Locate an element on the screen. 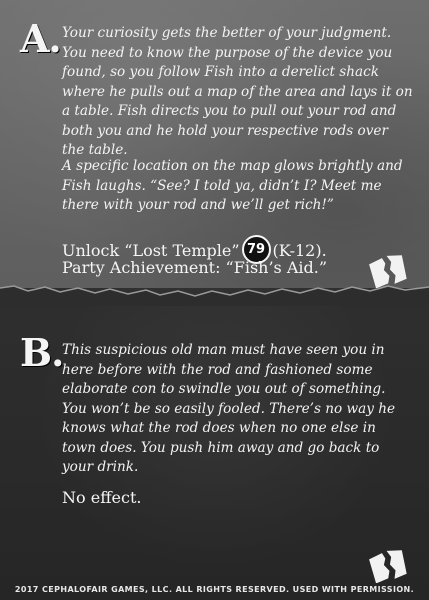 The height and width of the screenshot is (600, 429). party-achievement: Party Achievement: “Fish’s Aid.” is located at coordinates (195, 267).